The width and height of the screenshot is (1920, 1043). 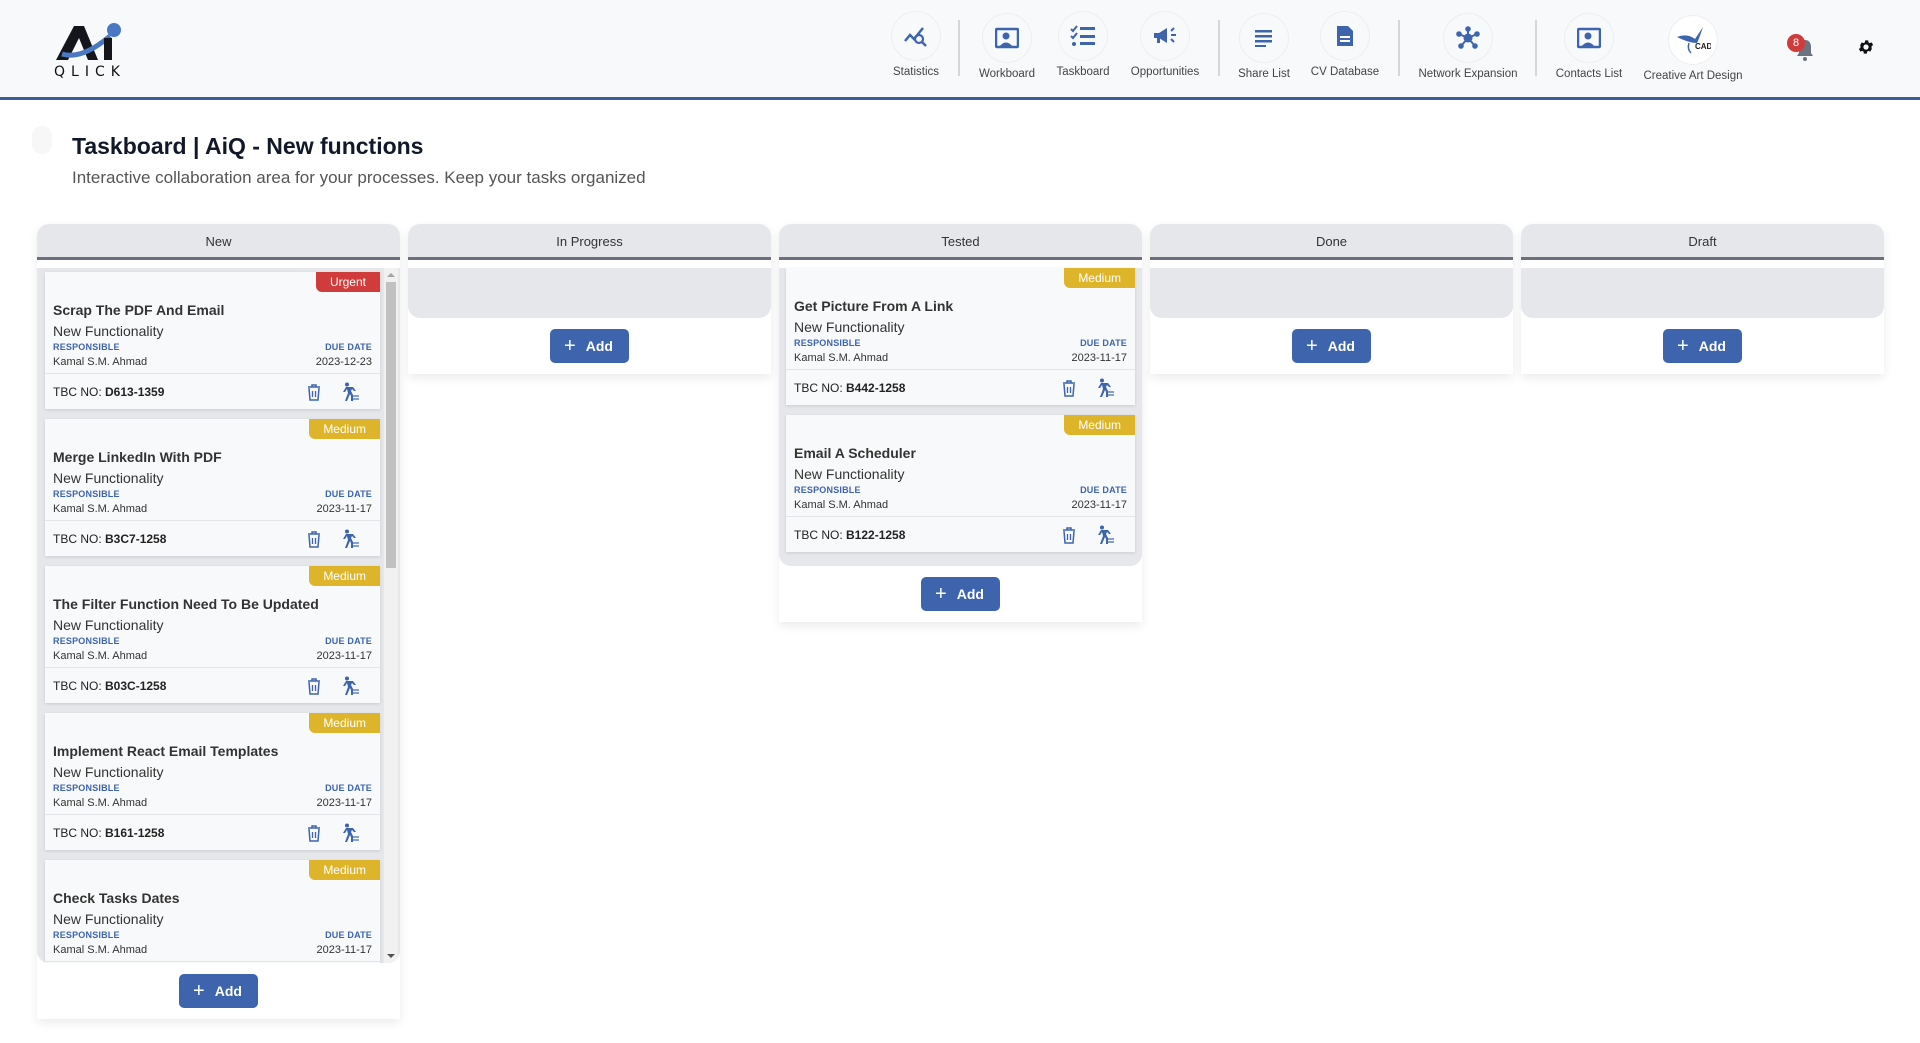 What do you see at coordinates (1082, 35) in the screenshot?
I see `checklist-icon` at bounding box center [1082, 35].